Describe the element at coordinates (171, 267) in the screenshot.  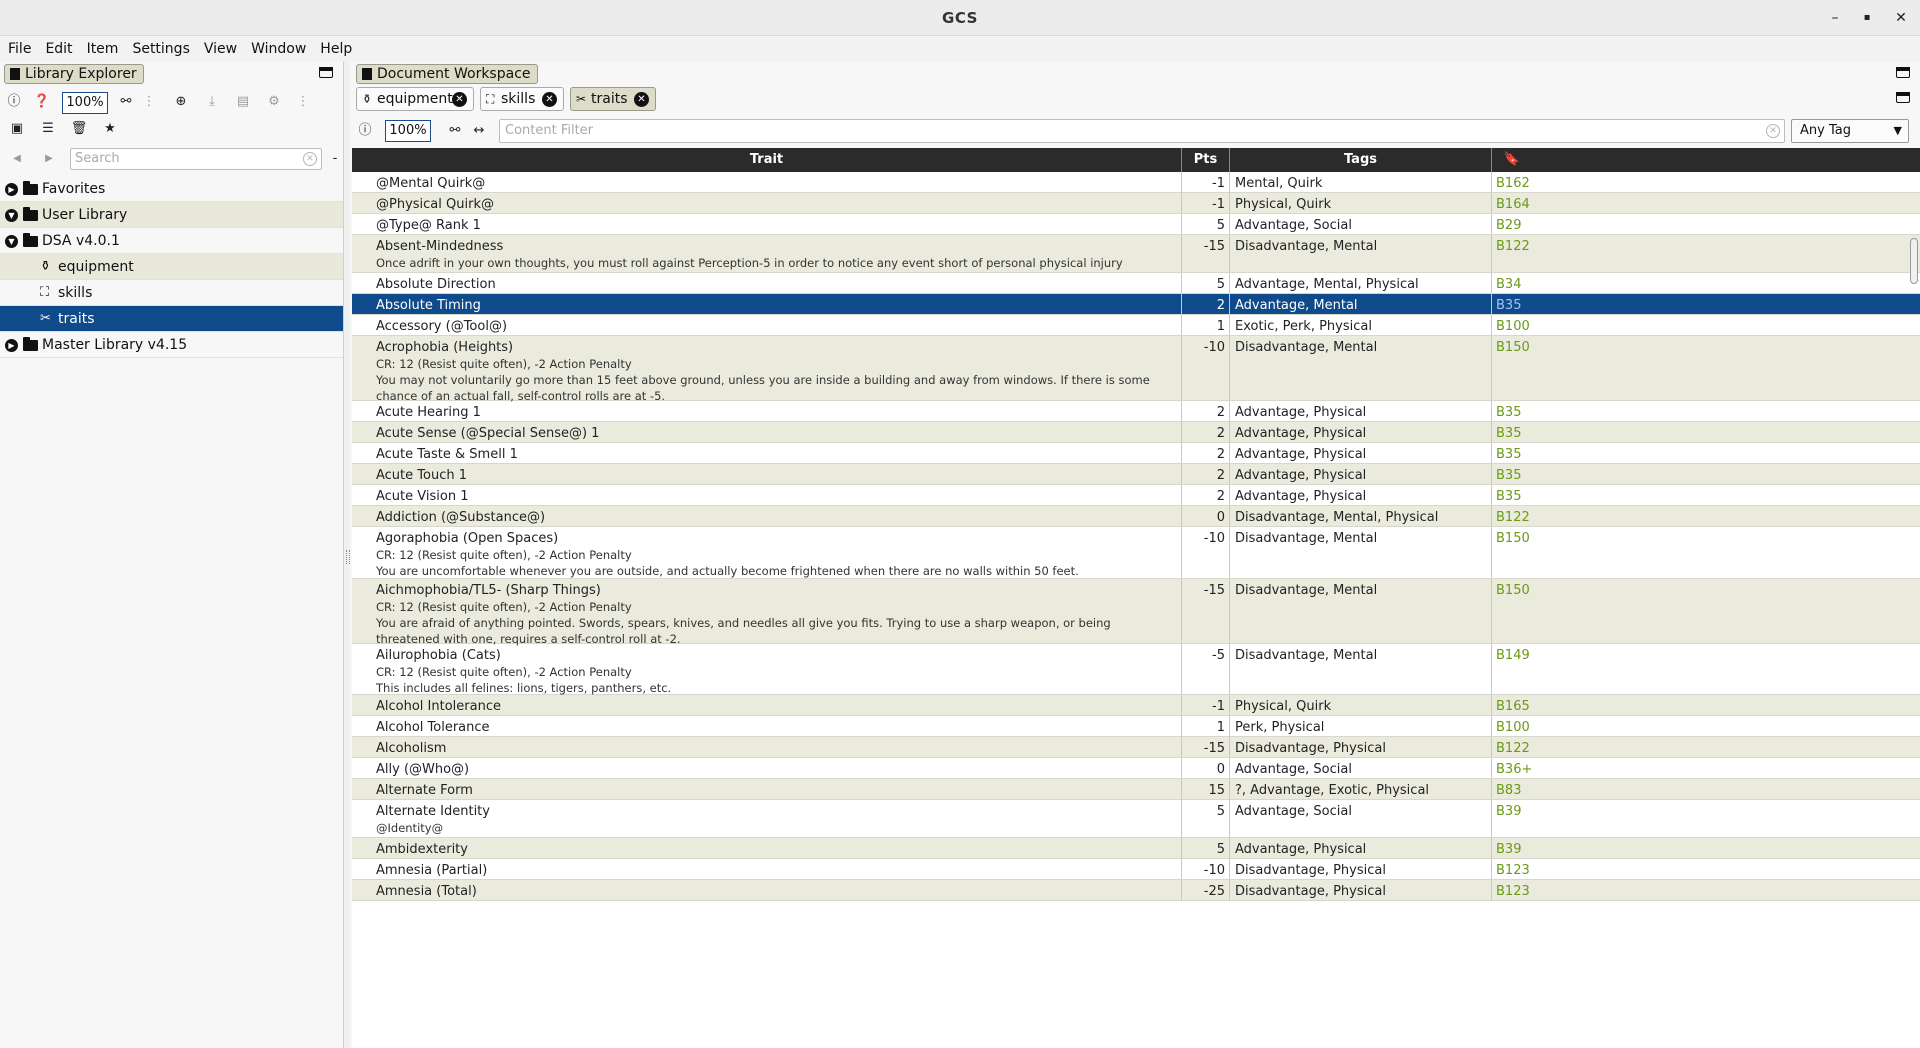
I see `tree-item-equipment: ⚱ equipment` at that location.